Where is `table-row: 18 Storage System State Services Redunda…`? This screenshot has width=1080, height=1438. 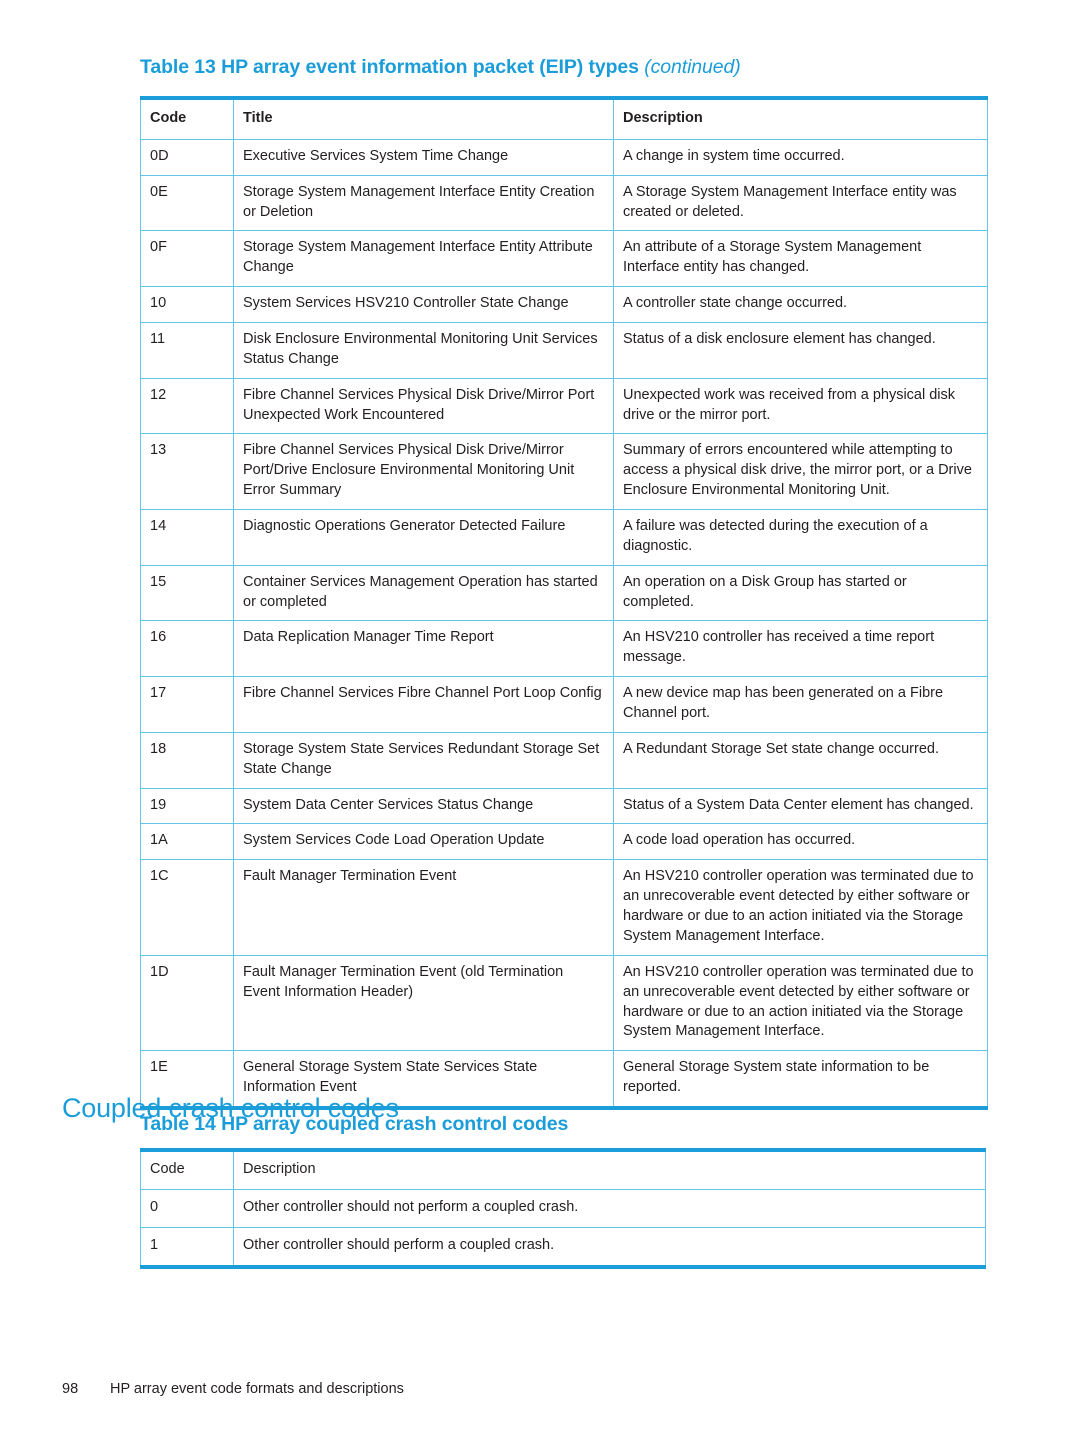
table-row: 18 Storage System State Services Redunda… is located at coordinates (564, 760).